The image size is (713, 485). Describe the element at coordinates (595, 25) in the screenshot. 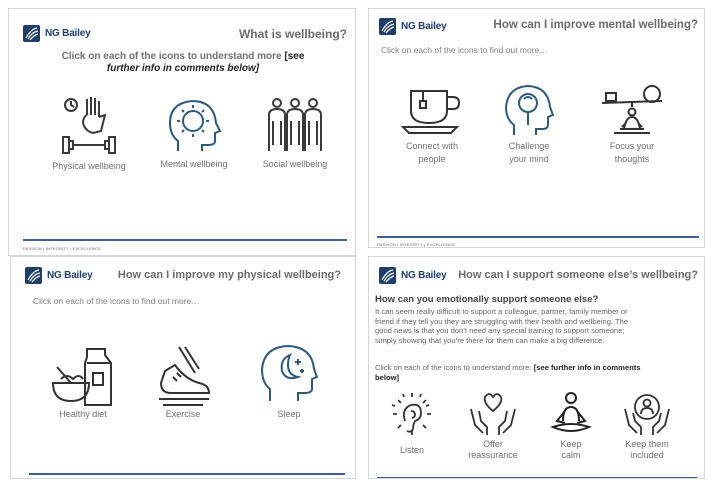

I see `slide-title: How can I improve mental wellbeing?` at that location.